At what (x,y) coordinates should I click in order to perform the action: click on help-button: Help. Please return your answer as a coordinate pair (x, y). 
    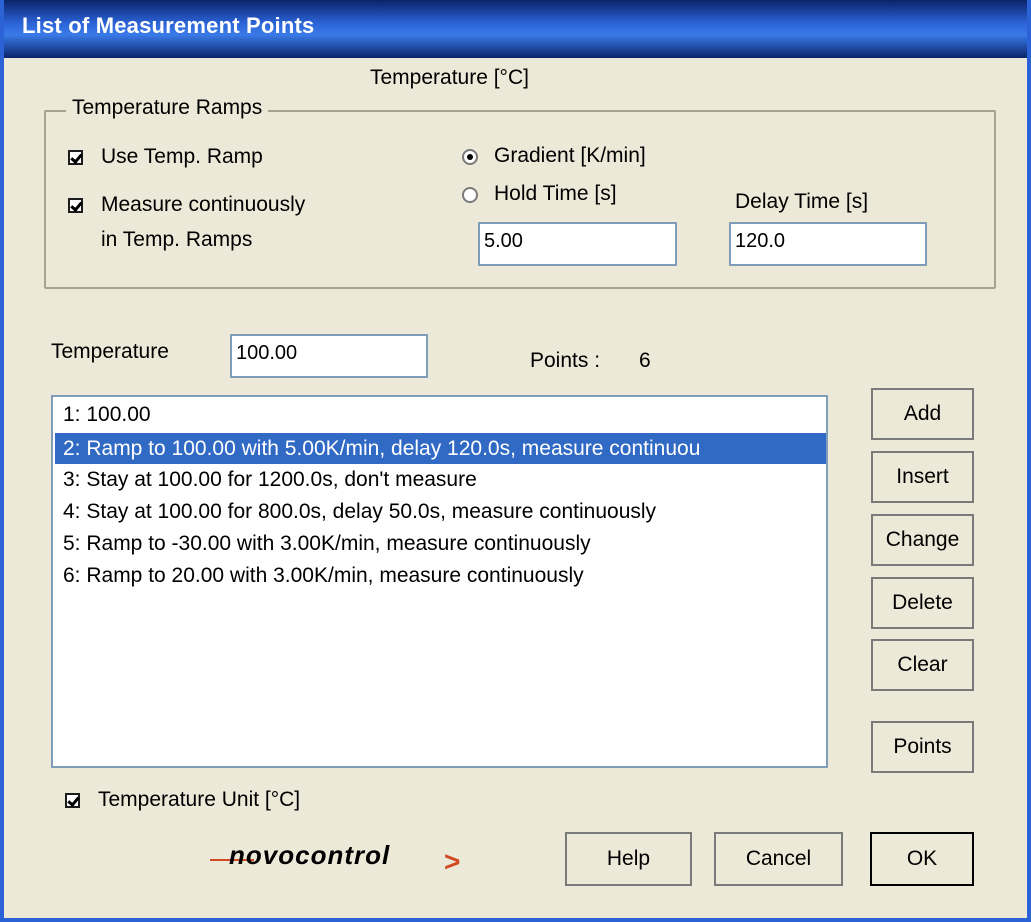
    Looking at the image, I should click on (628, 859).